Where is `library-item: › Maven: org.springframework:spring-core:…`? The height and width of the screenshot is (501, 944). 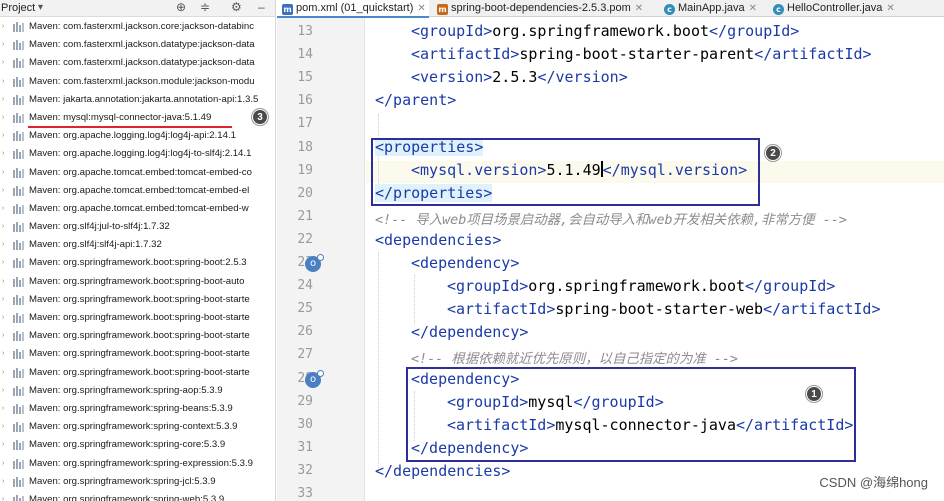 library-item: › Maven: org.springframework:spring-core:… is located at coordinates (137, 445).